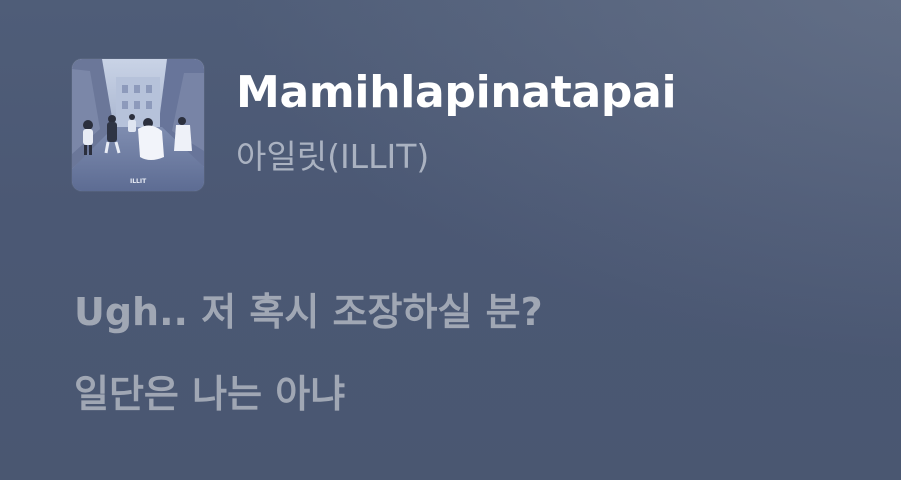 This screenshot has width=901, height=480. What do you see at coordinates (308, 312) in the screenshot?
I see `lyric-line: Ugh.. 저 혹시 조장하실 분?` at bounding box center [308, 312].